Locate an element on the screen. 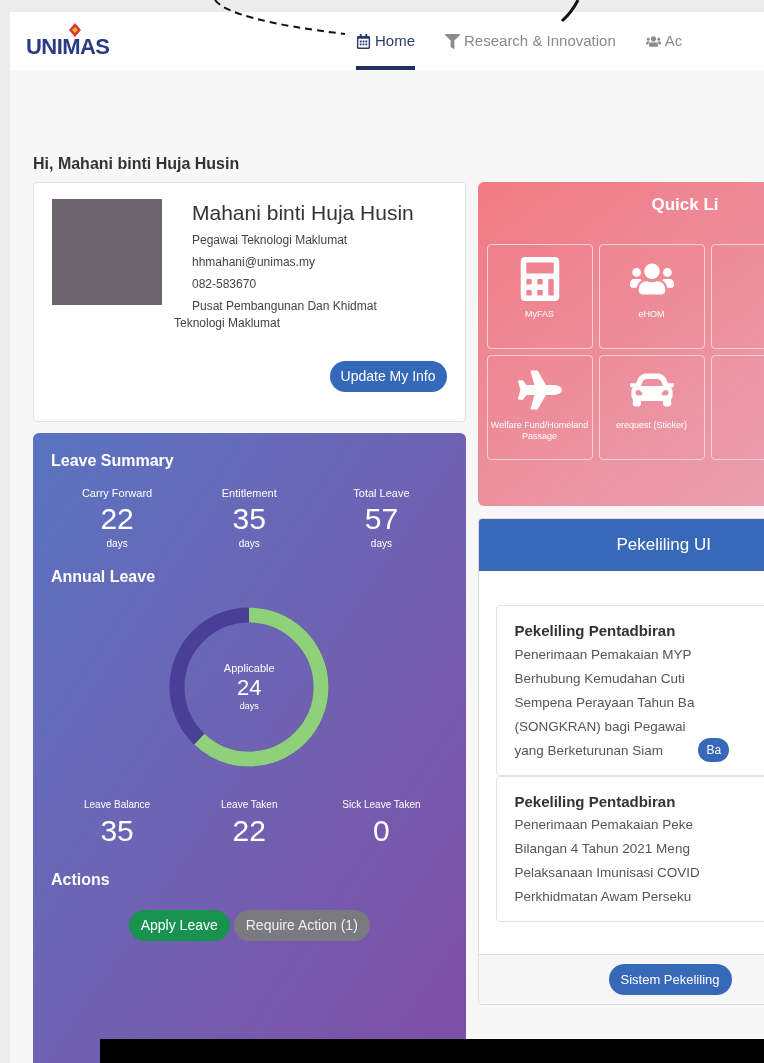 The height and width of the screenshot is (1063, 764). stat-value: 57 is located at coordinates (381, 518).